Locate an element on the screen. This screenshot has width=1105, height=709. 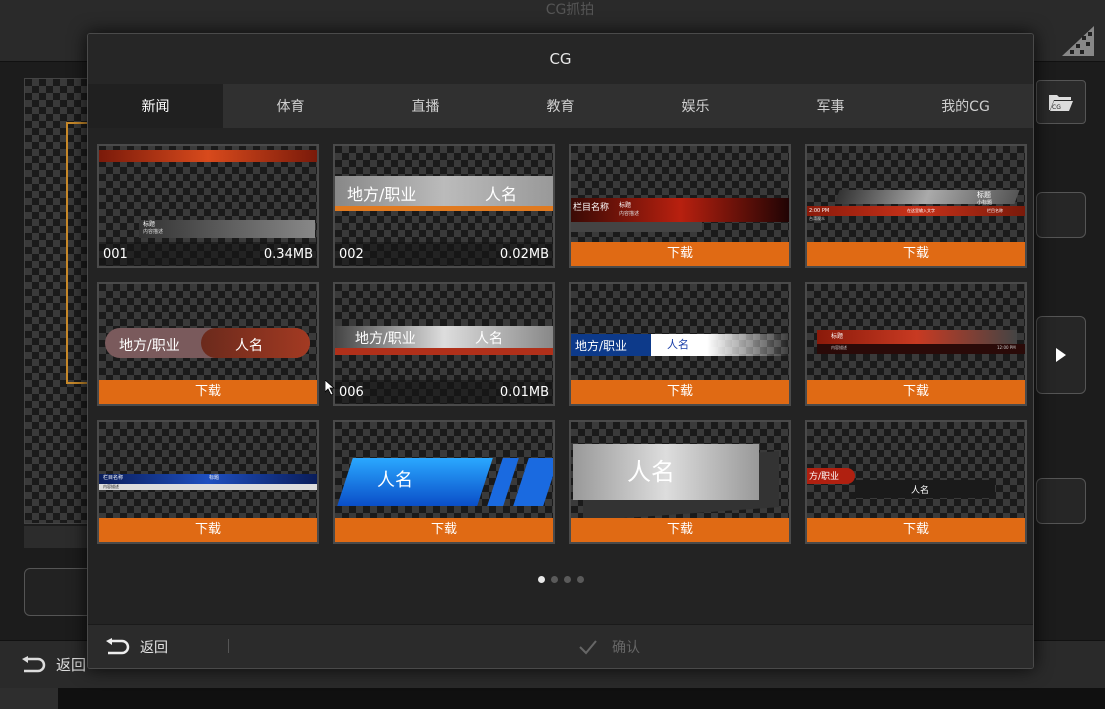
cg-template-tile: 标题内容描述 12:00 PM 下载 is located at coordinates (916, 344).